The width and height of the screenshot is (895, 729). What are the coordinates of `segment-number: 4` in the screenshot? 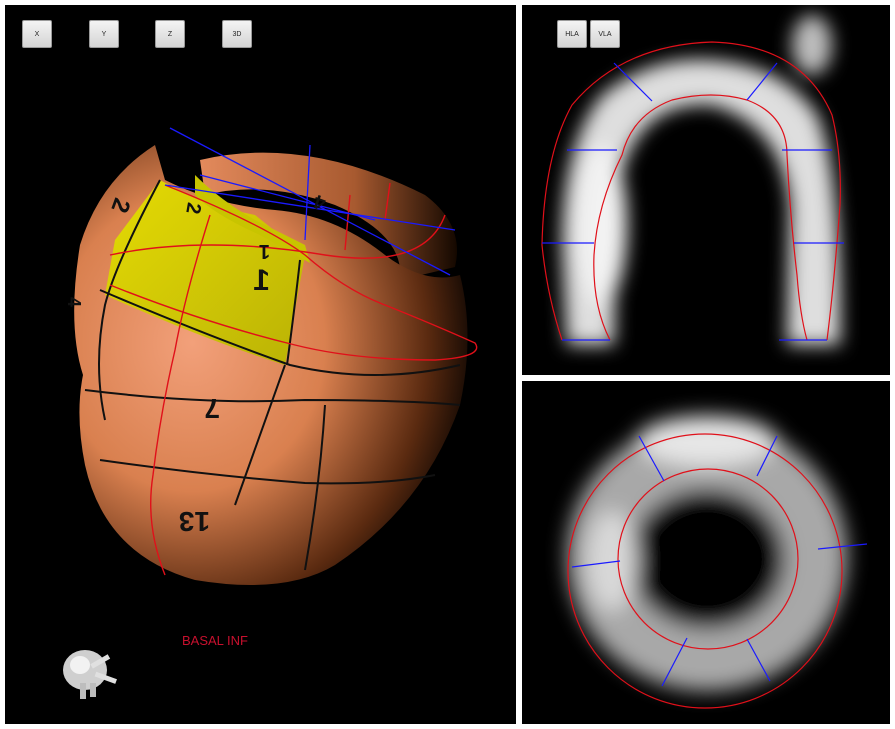 It's located at (74, 302).